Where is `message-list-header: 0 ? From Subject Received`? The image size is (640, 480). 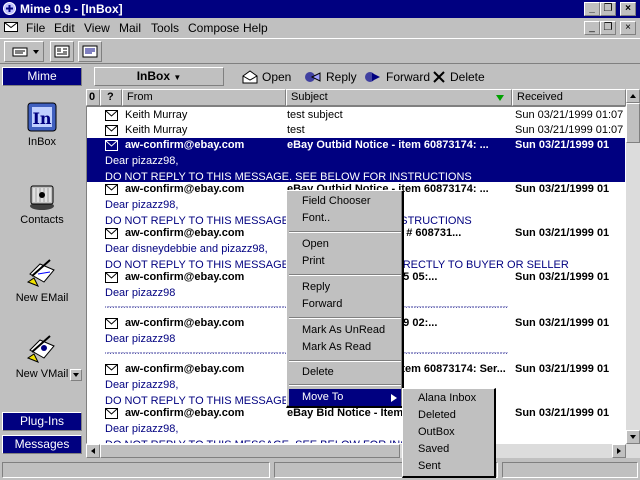
message-list-header: 0 ? From Subject Received is located at coordinates (356, 97).